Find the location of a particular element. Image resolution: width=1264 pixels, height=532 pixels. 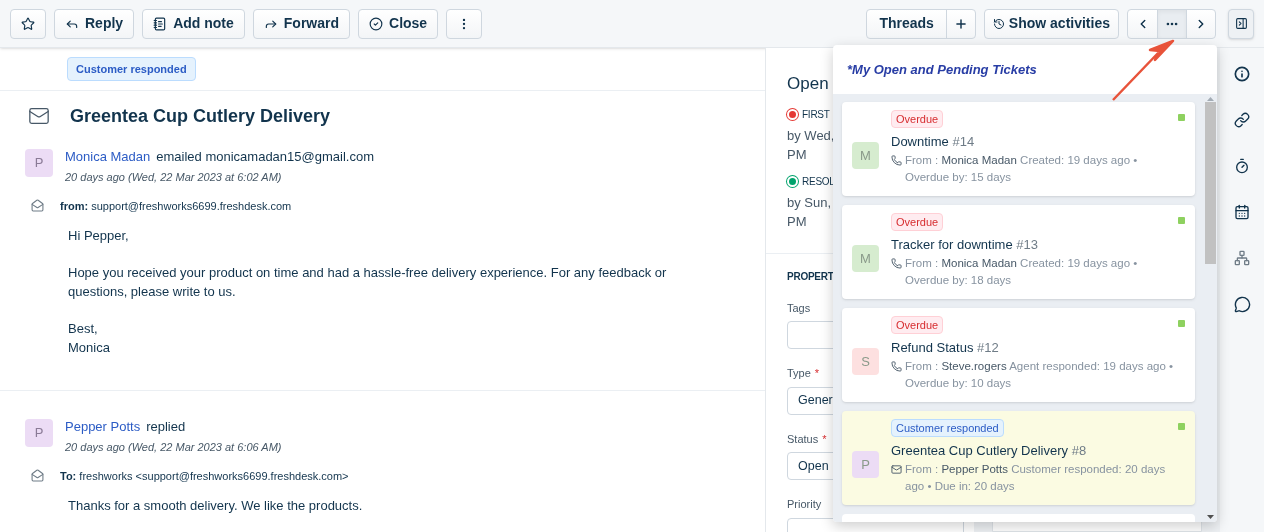

popup-title: *My Open and Pending Tickets is located at coordinates (942, 69).